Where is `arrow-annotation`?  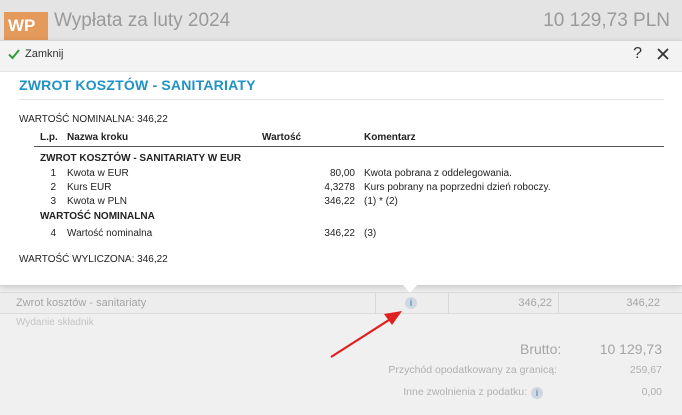 arrow-annotation is located at coordinates (366, 334).